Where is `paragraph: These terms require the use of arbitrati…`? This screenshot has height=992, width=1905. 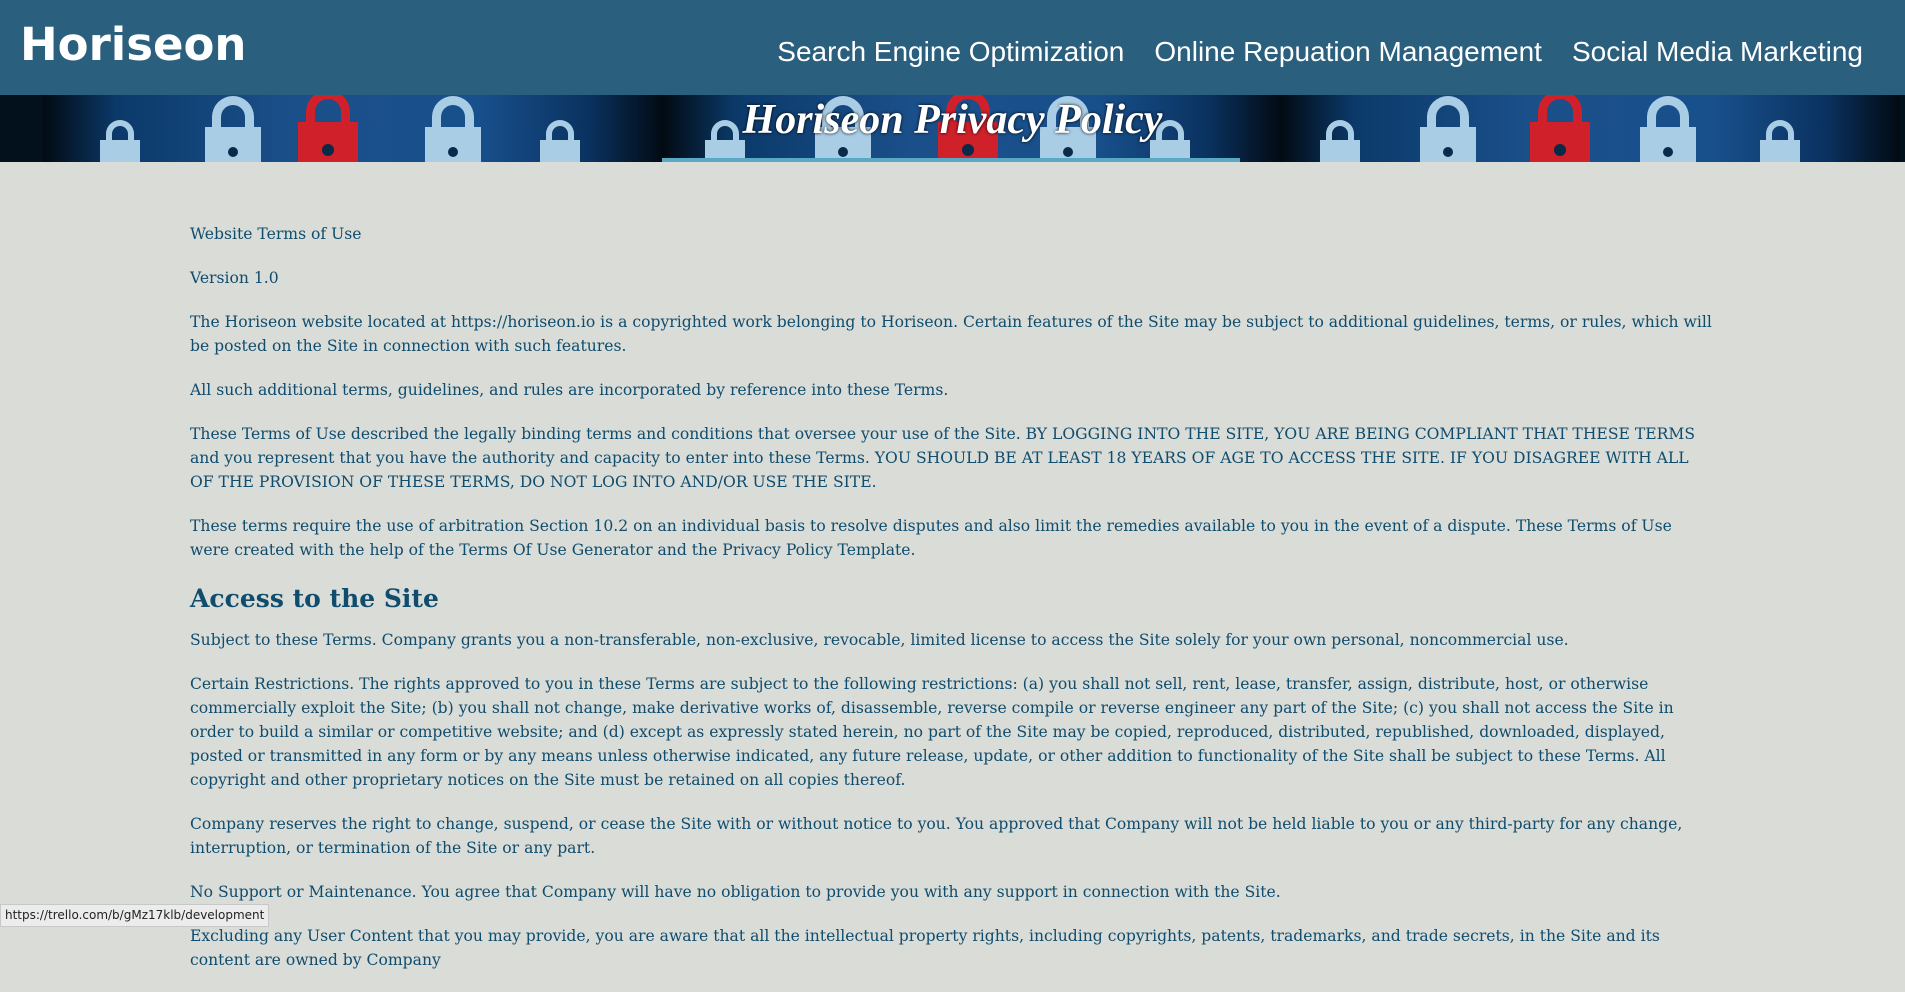 paragraph: These terms require the use of arbitrati… is located at coordinates (931, 538).